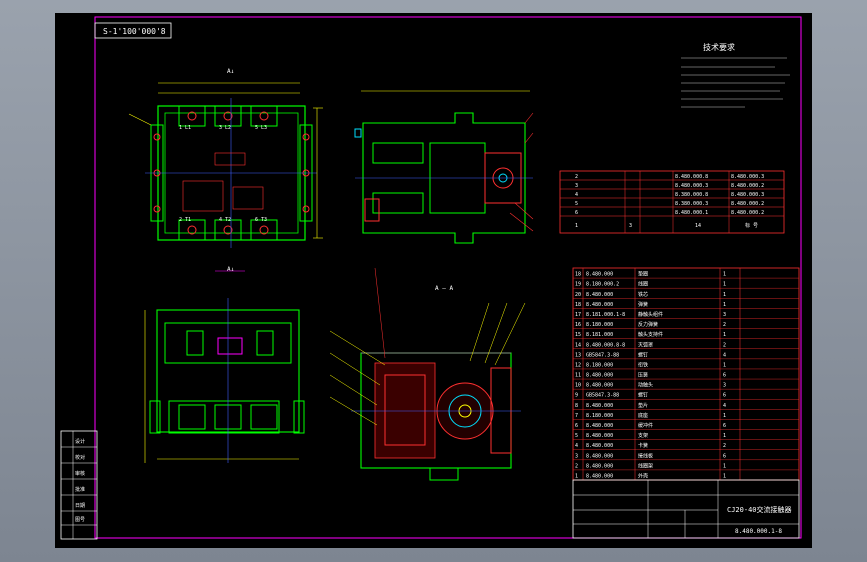 The image size is (867, 562). Describe the element at coordinates (691, 213) in the screenshot. I see `ref-cell: 8.480.000.1` at that location.